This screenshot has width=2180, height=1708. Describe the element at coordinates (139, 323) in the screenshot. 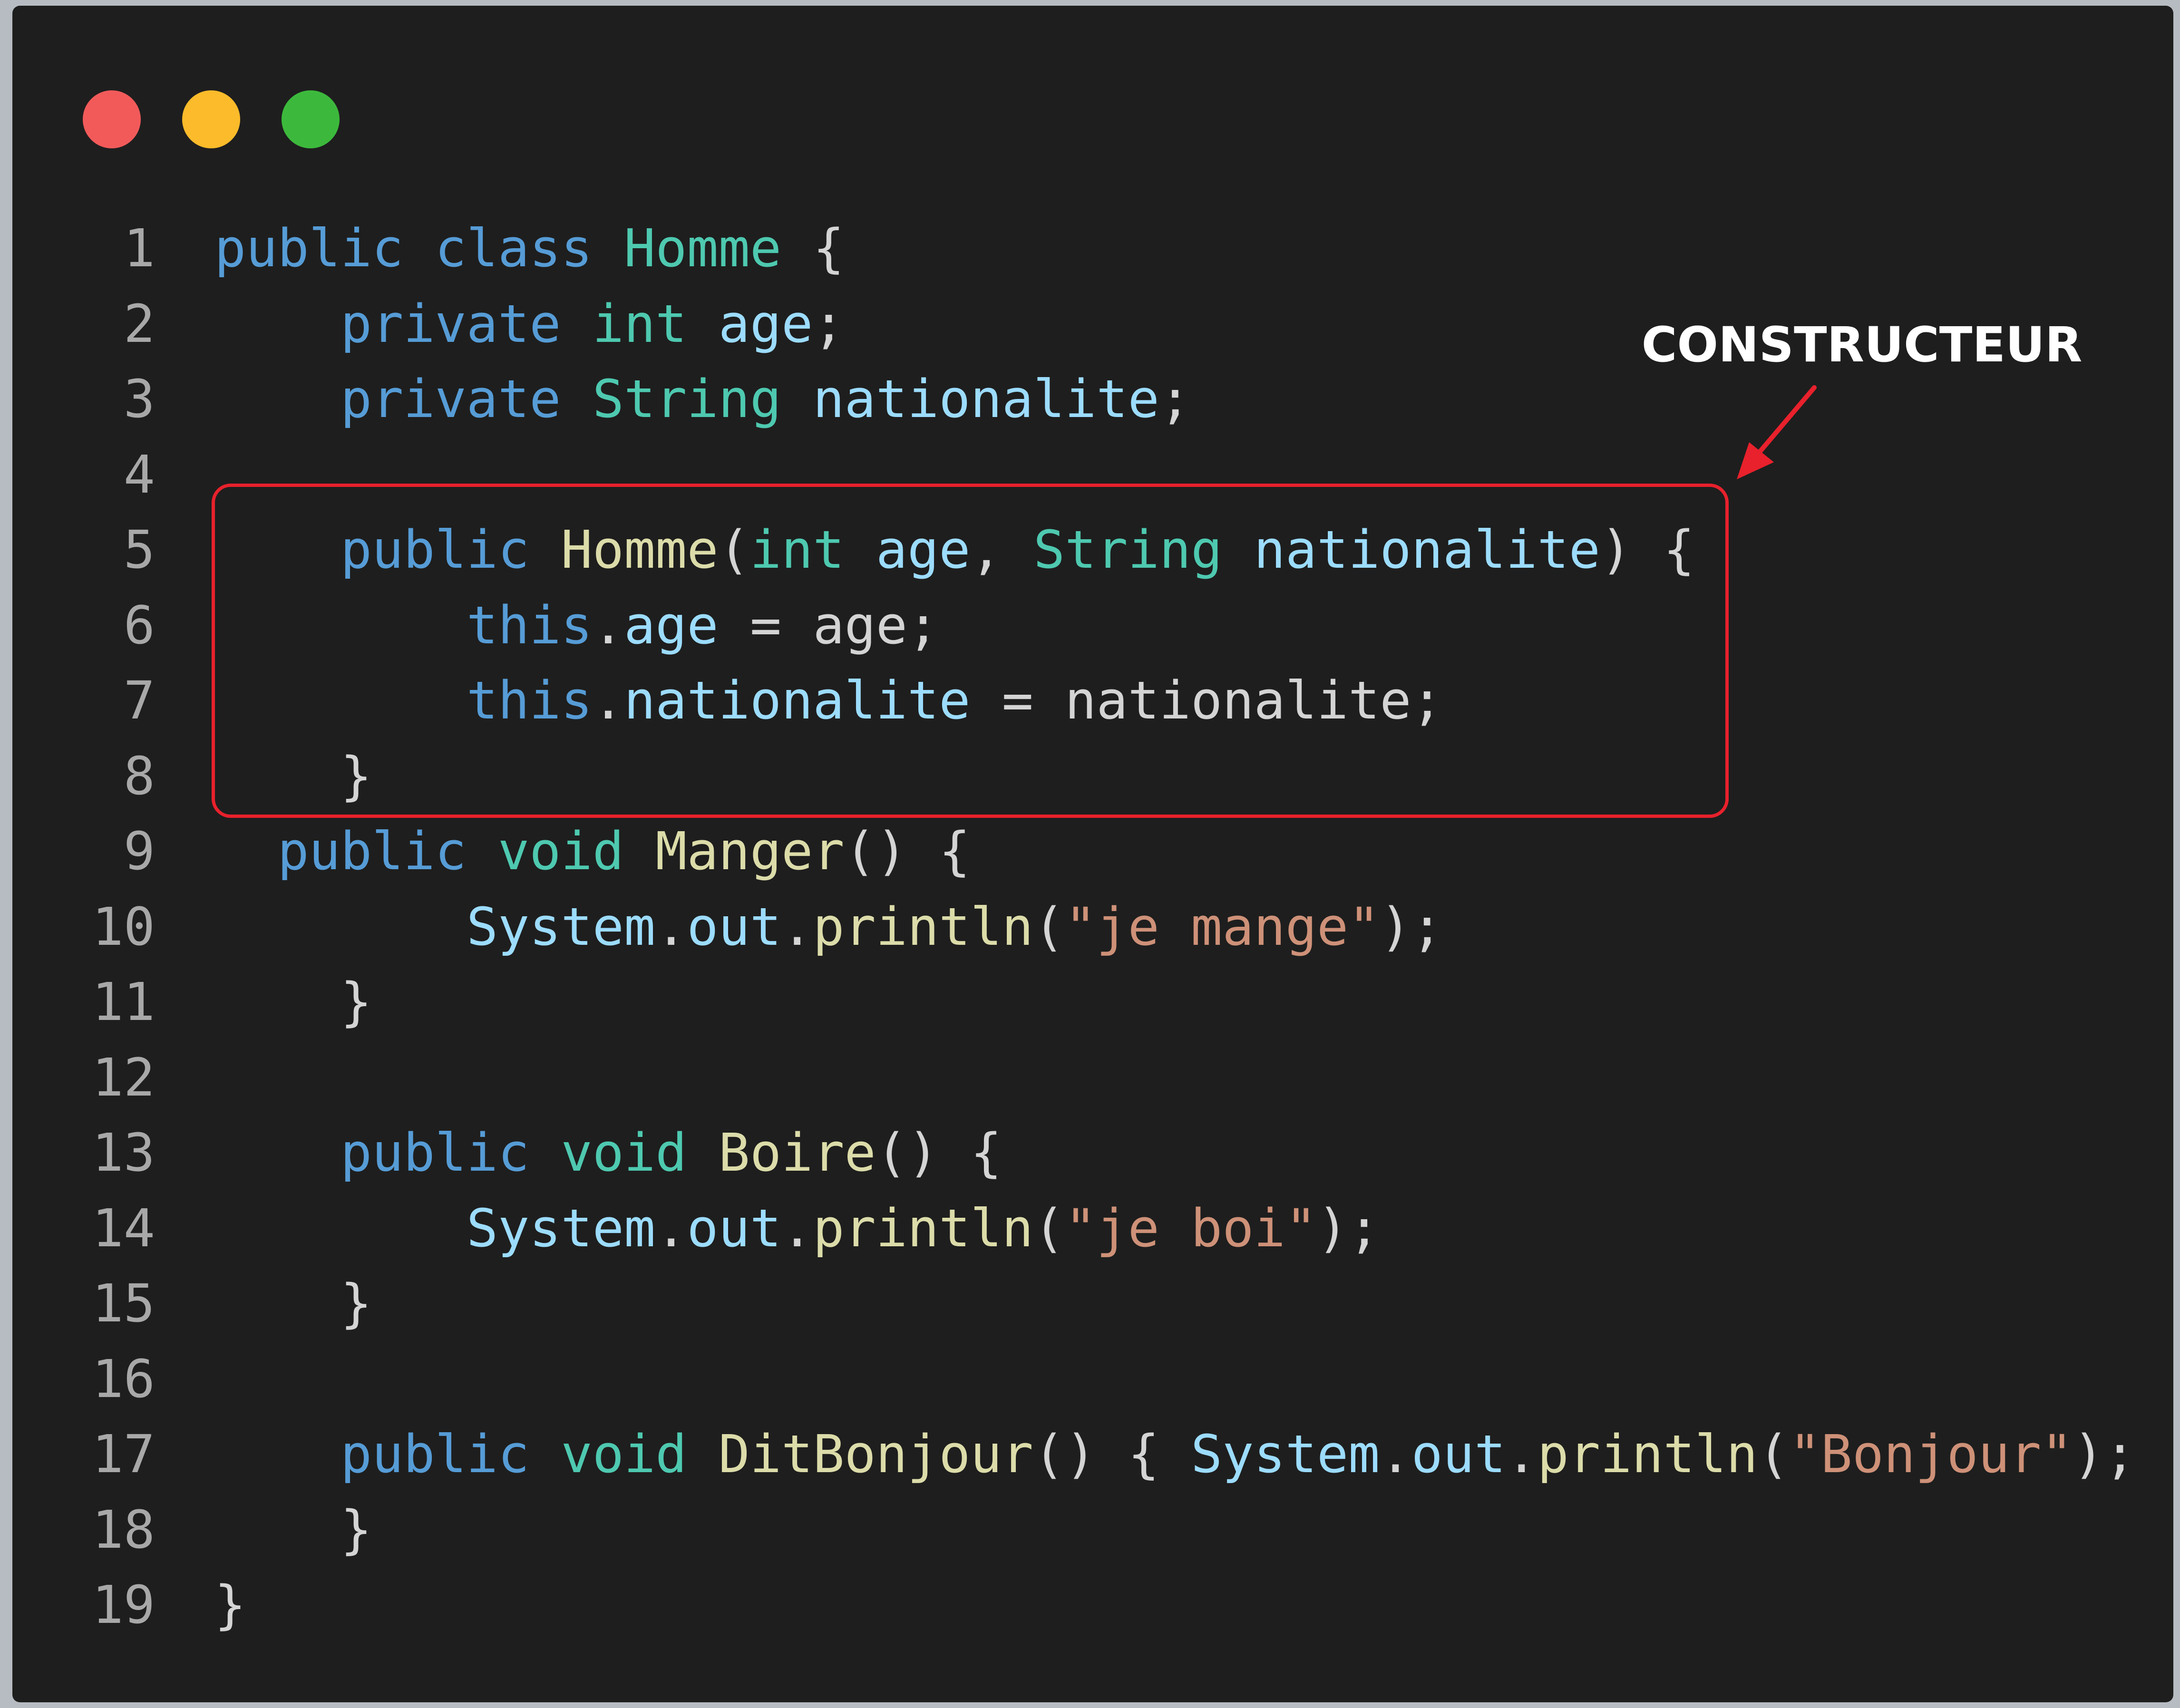

I see `line-number: 2` at that location.